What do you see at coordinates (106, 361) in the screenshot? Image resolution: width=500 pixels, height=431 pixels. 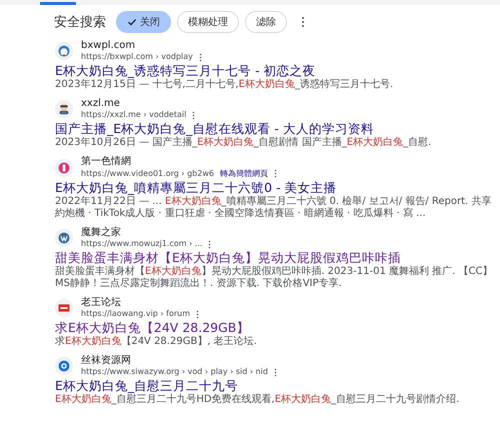 I see `site-name: 丝袜资源网` at bounding box center [106, 361].